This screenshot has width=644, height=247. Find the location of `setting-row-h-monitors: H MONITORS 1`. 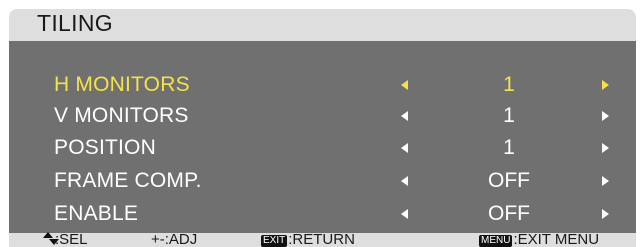

setting-row-h-monitors: H MONITORS 1 is located at coordinates (322, 85).